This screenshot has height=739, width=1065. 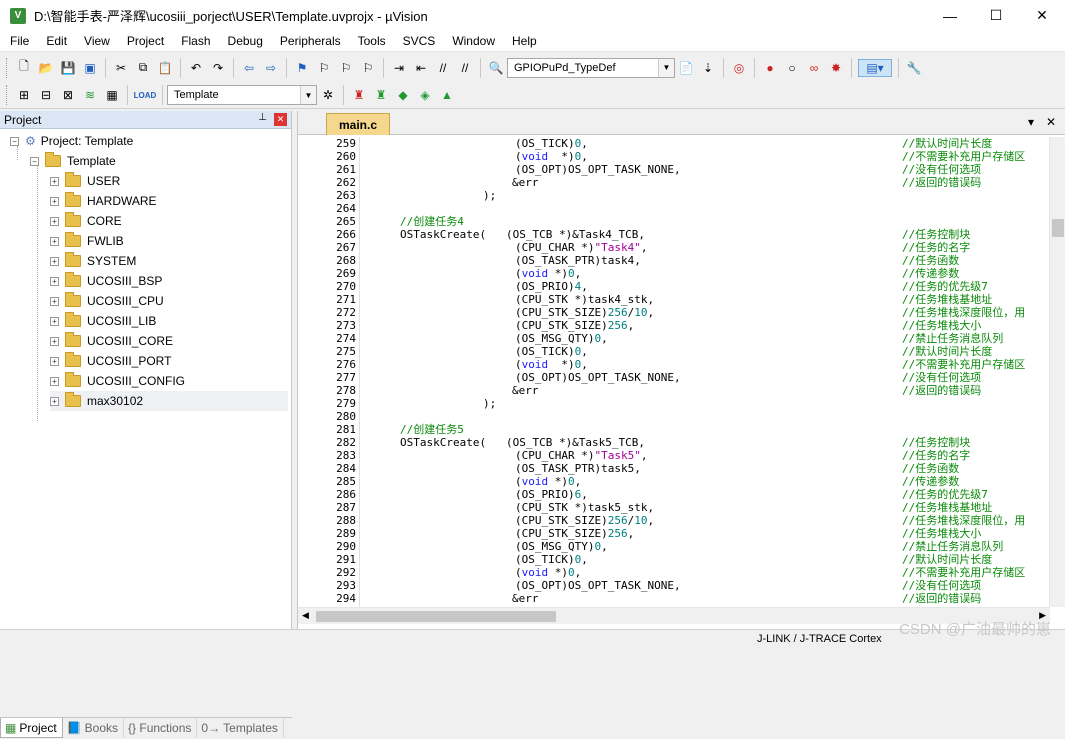 I want to click on tree-group-ucosiii-config: + UCOSIII_CONFIG, so click(x=117, y=381).